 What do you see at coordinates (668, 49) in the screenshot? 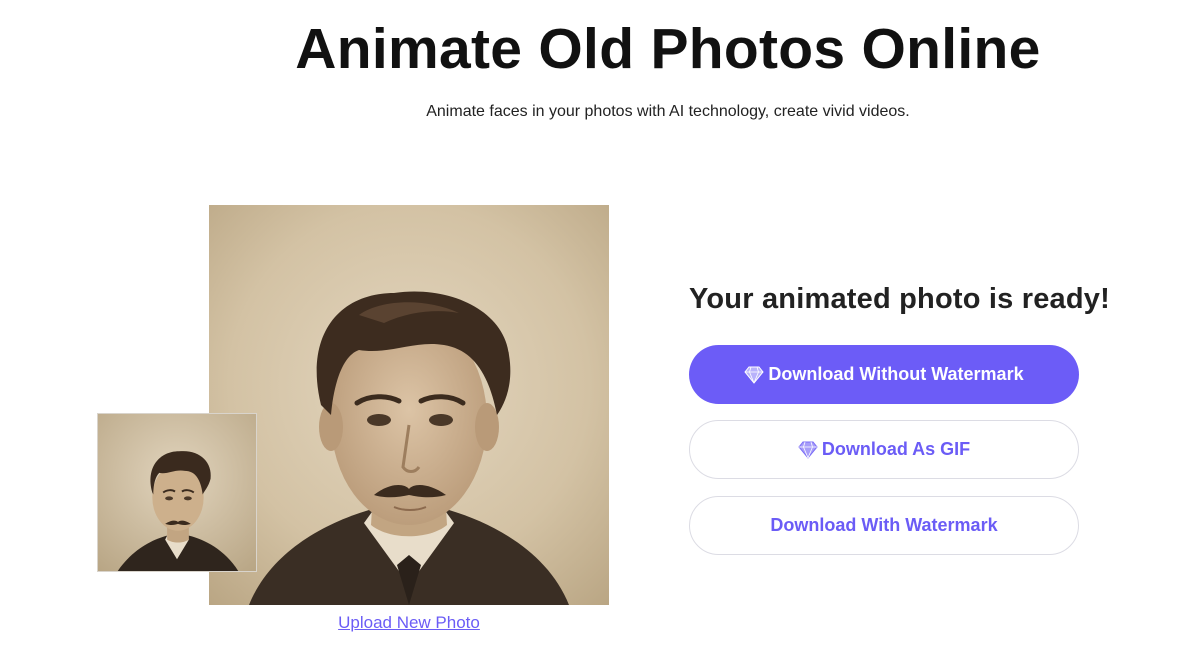
I see `page-title: Animate Old Photos Online` at bounding box center [668, 49].